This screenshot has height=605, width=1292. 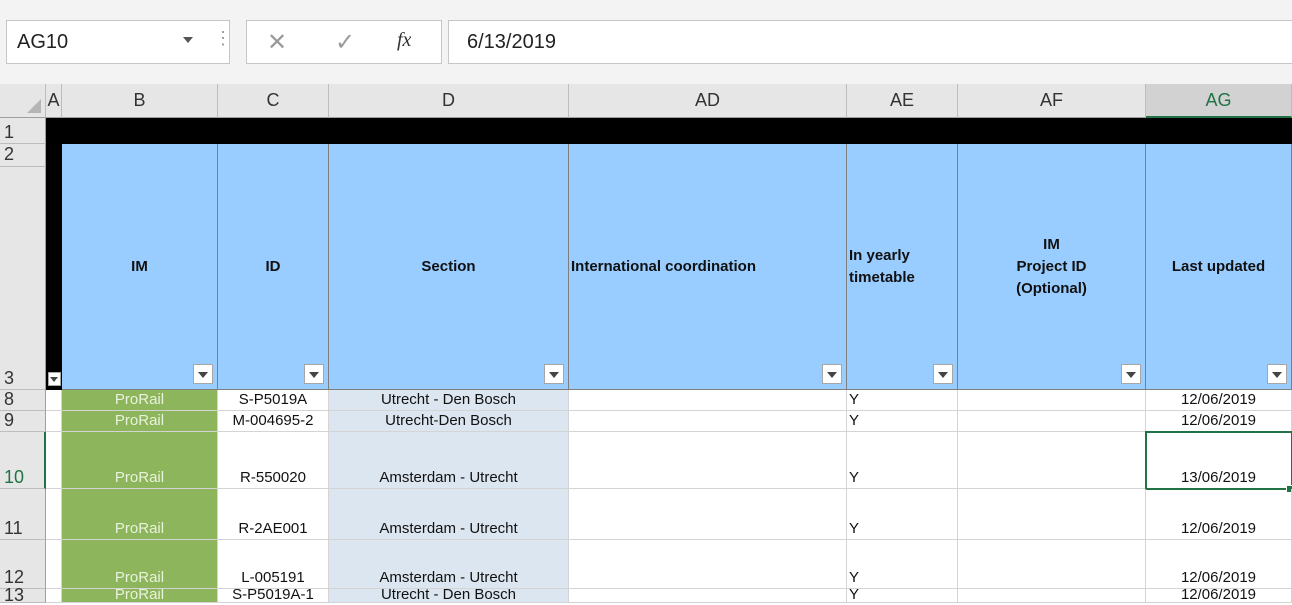 I want to click on row-header-9: 9, so click(x=23, y=421).